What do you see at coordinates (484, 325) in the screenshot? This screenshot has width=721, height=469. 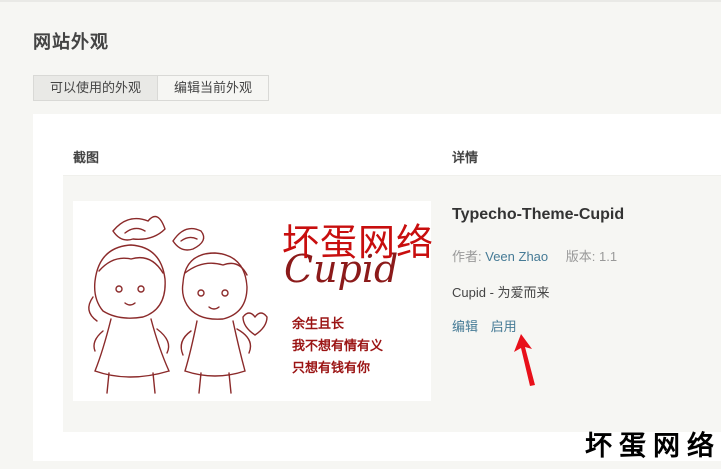 I see `theme-actions: 编辑 启用` at bounding box center [484, 325].